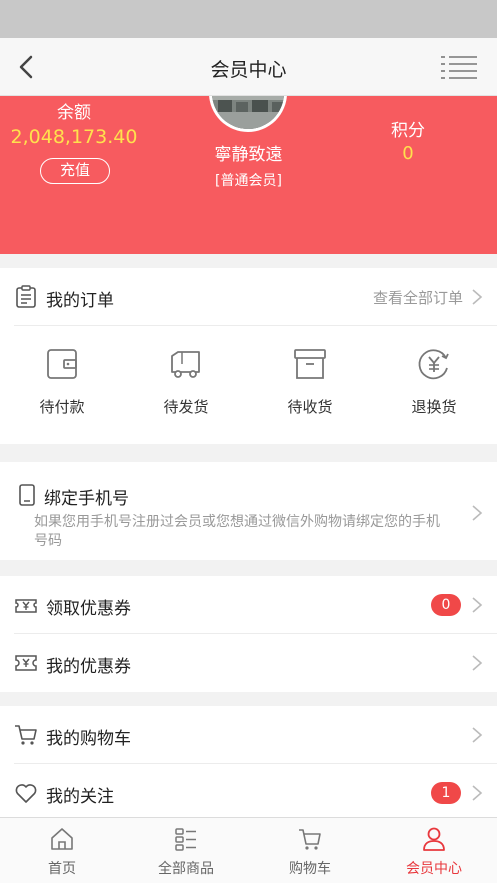 Image resolution: width=497 pixels, height=883 pixels. Describe the element at coordinates (26, 793) in the screenshot. I see `heart-icon` at that location.